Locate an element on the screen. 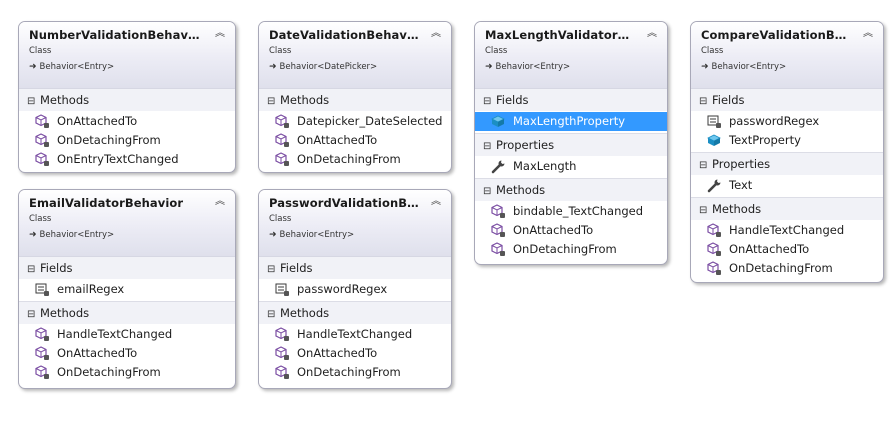  member-field-selected: MaxLengthProperty is located at coordinates (571, 121).